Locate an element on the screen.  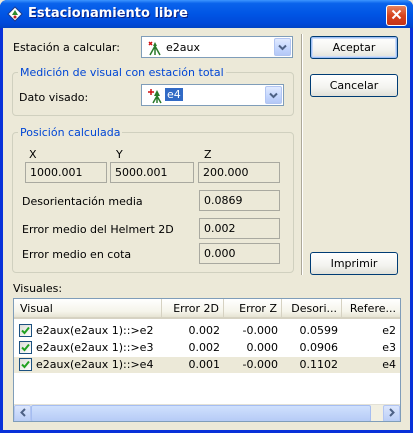
cota-value-field: 0.000 is located at coordinates (239, 253).